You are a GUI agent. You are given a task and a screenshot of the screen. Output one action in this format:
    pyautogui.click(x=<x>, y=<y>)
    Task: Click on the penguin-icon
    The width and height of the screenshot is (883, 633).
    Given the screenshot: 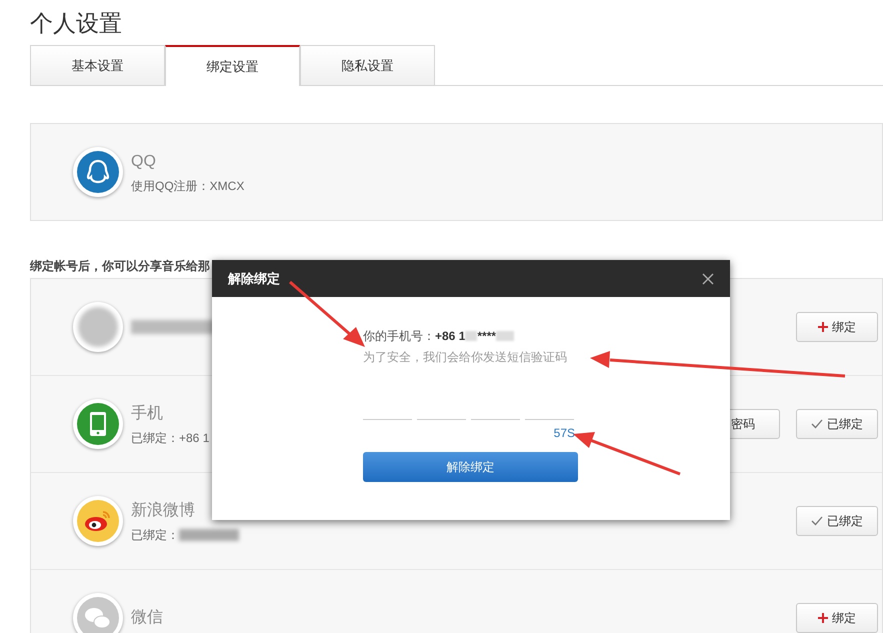 What is the action you would take?
    pyautogui.click(x=98, y=172)
    